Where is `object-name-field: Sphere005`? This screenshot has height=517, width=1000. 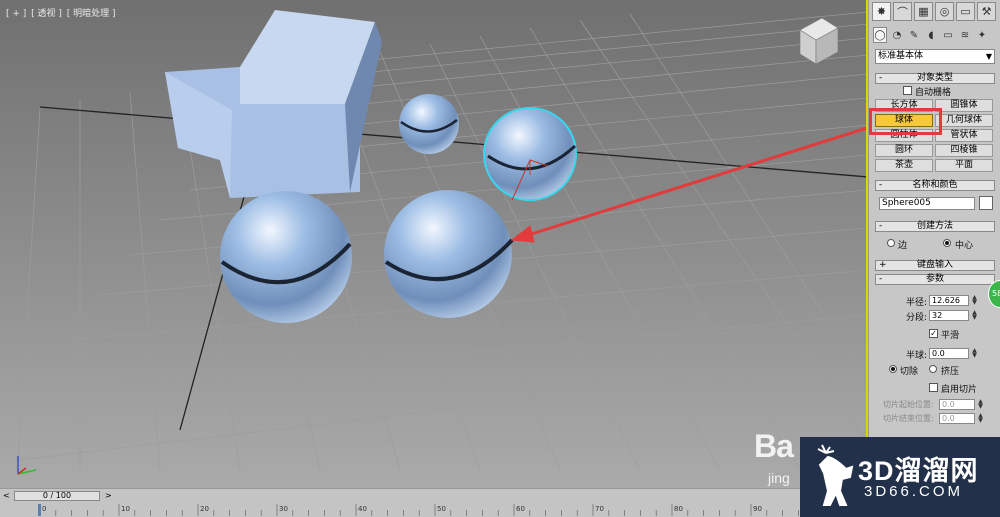 object-name-field: Sphere005 is located at coordinates (927, 203).